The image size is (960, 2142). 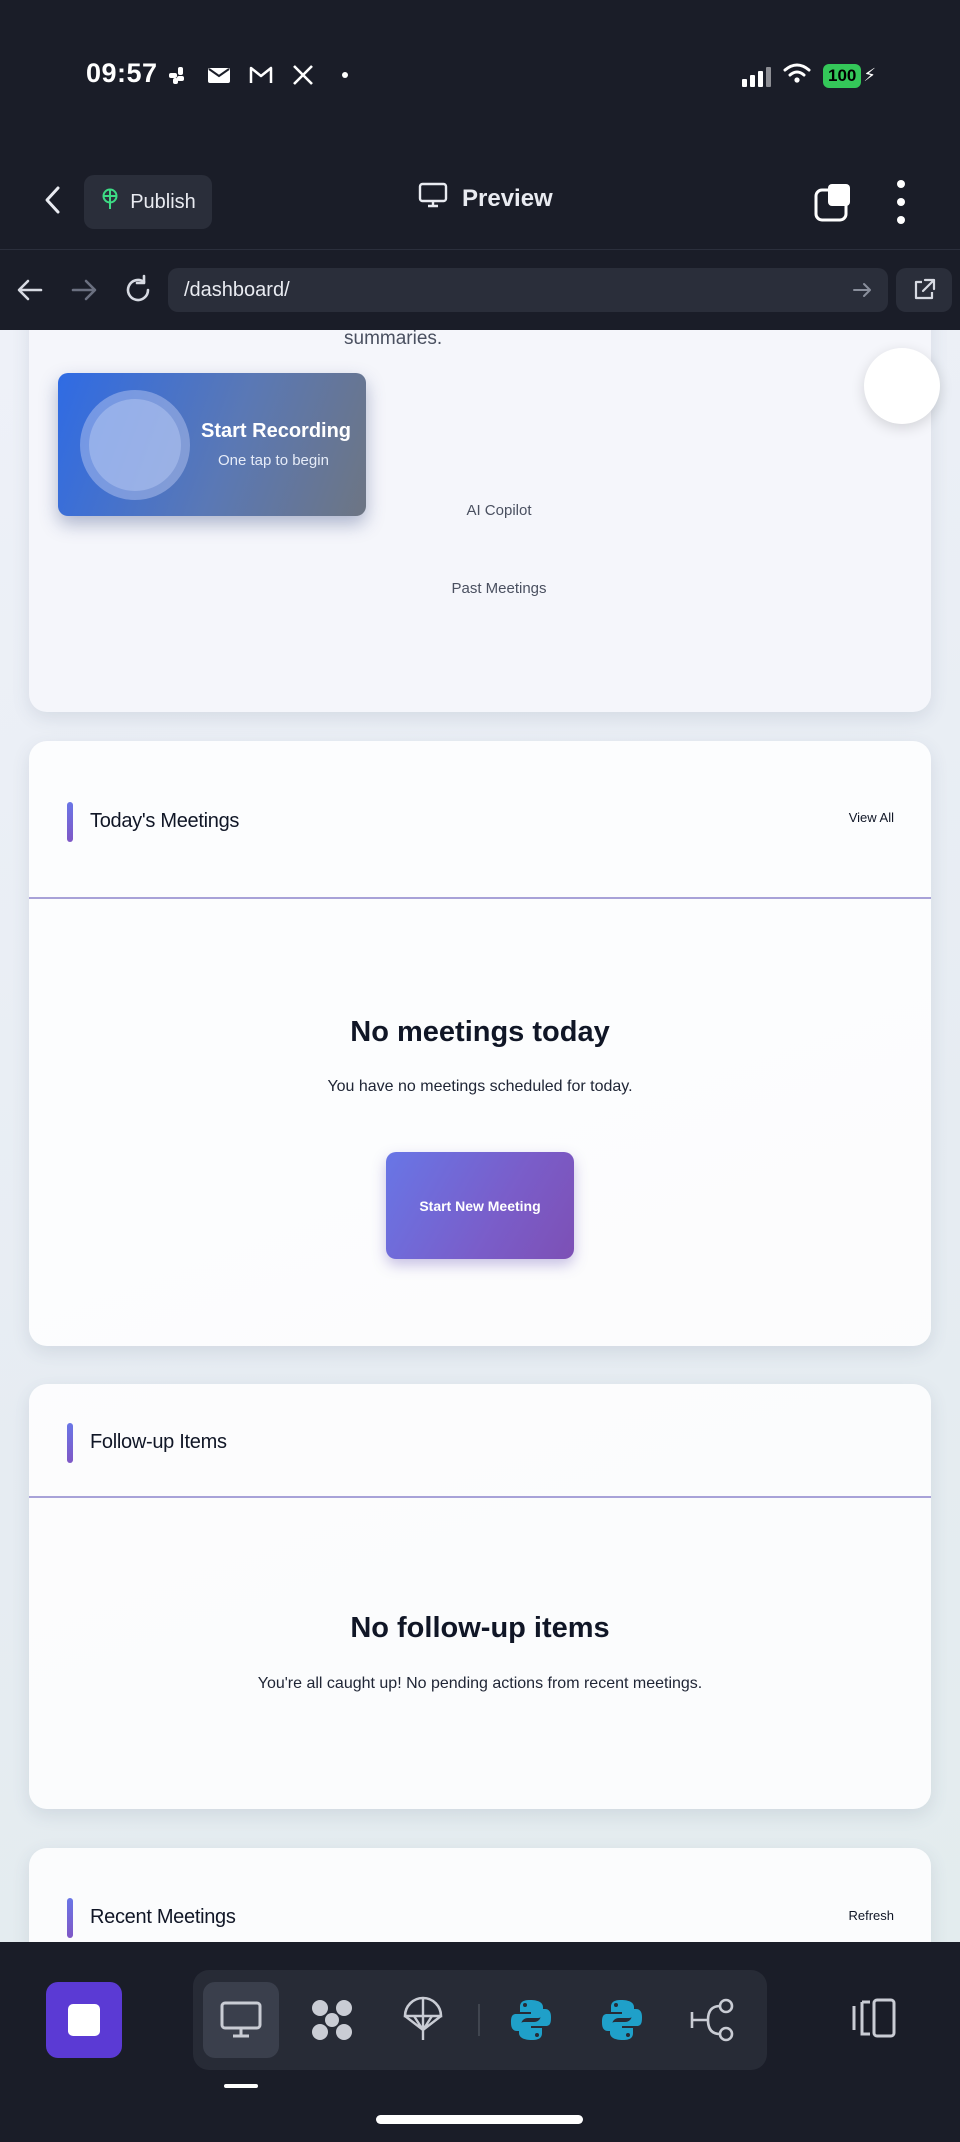 I want to click on browser-forward-button, so click(x=84, y=290).